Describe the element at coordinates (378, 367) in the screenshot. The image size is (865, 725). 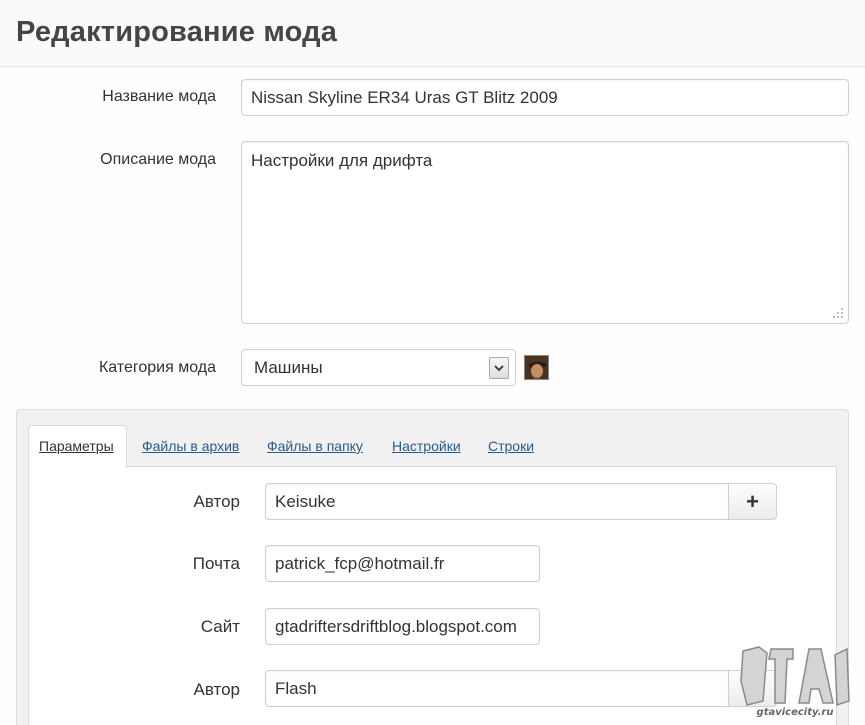
I see `mod-category-select: Машины` at that location.